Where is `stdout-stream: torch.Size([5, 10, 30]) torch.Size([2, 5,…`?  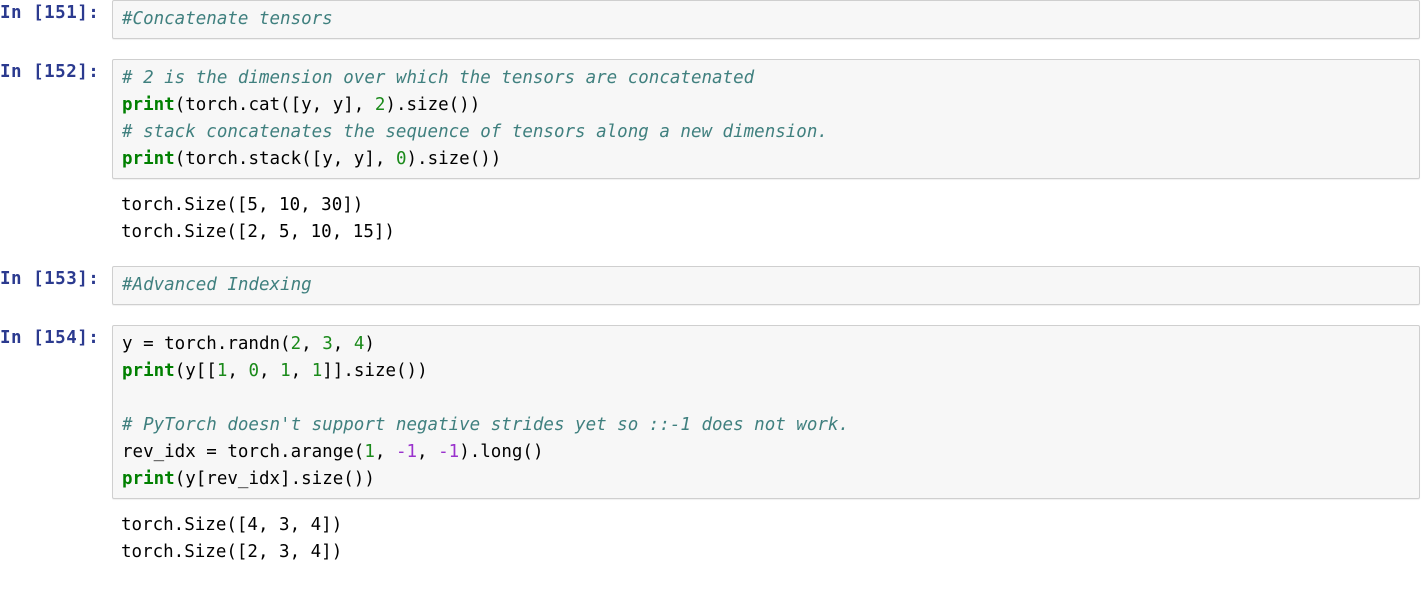 stdout-stream: torch.Size([5, 10, 30]) torch.Size([2, 5,… is located at coordinates (768, 219).